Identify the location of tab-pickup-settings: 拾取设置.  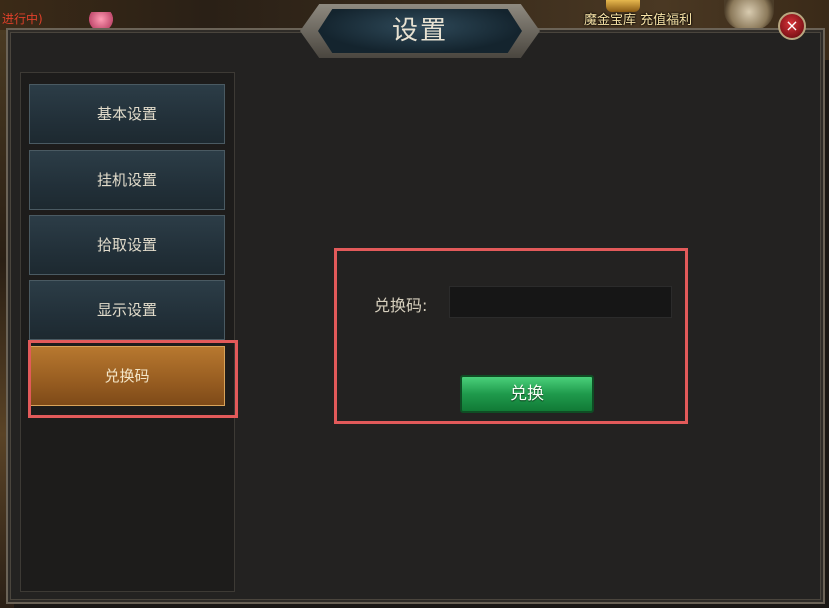
(127, 245).